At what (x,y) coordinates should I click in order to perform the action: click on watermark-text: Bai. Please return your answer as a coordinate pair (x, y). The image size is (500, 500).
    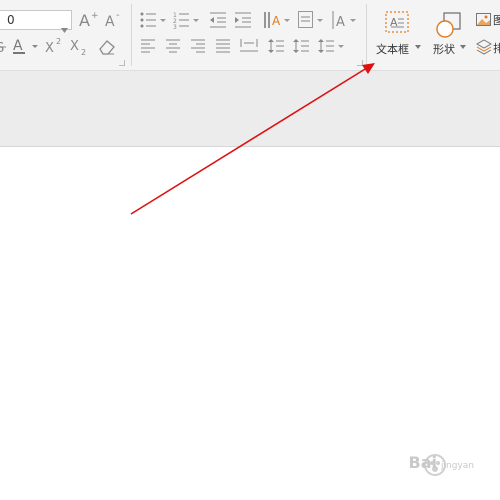
    Looking at the image, I should click on (423, 462).